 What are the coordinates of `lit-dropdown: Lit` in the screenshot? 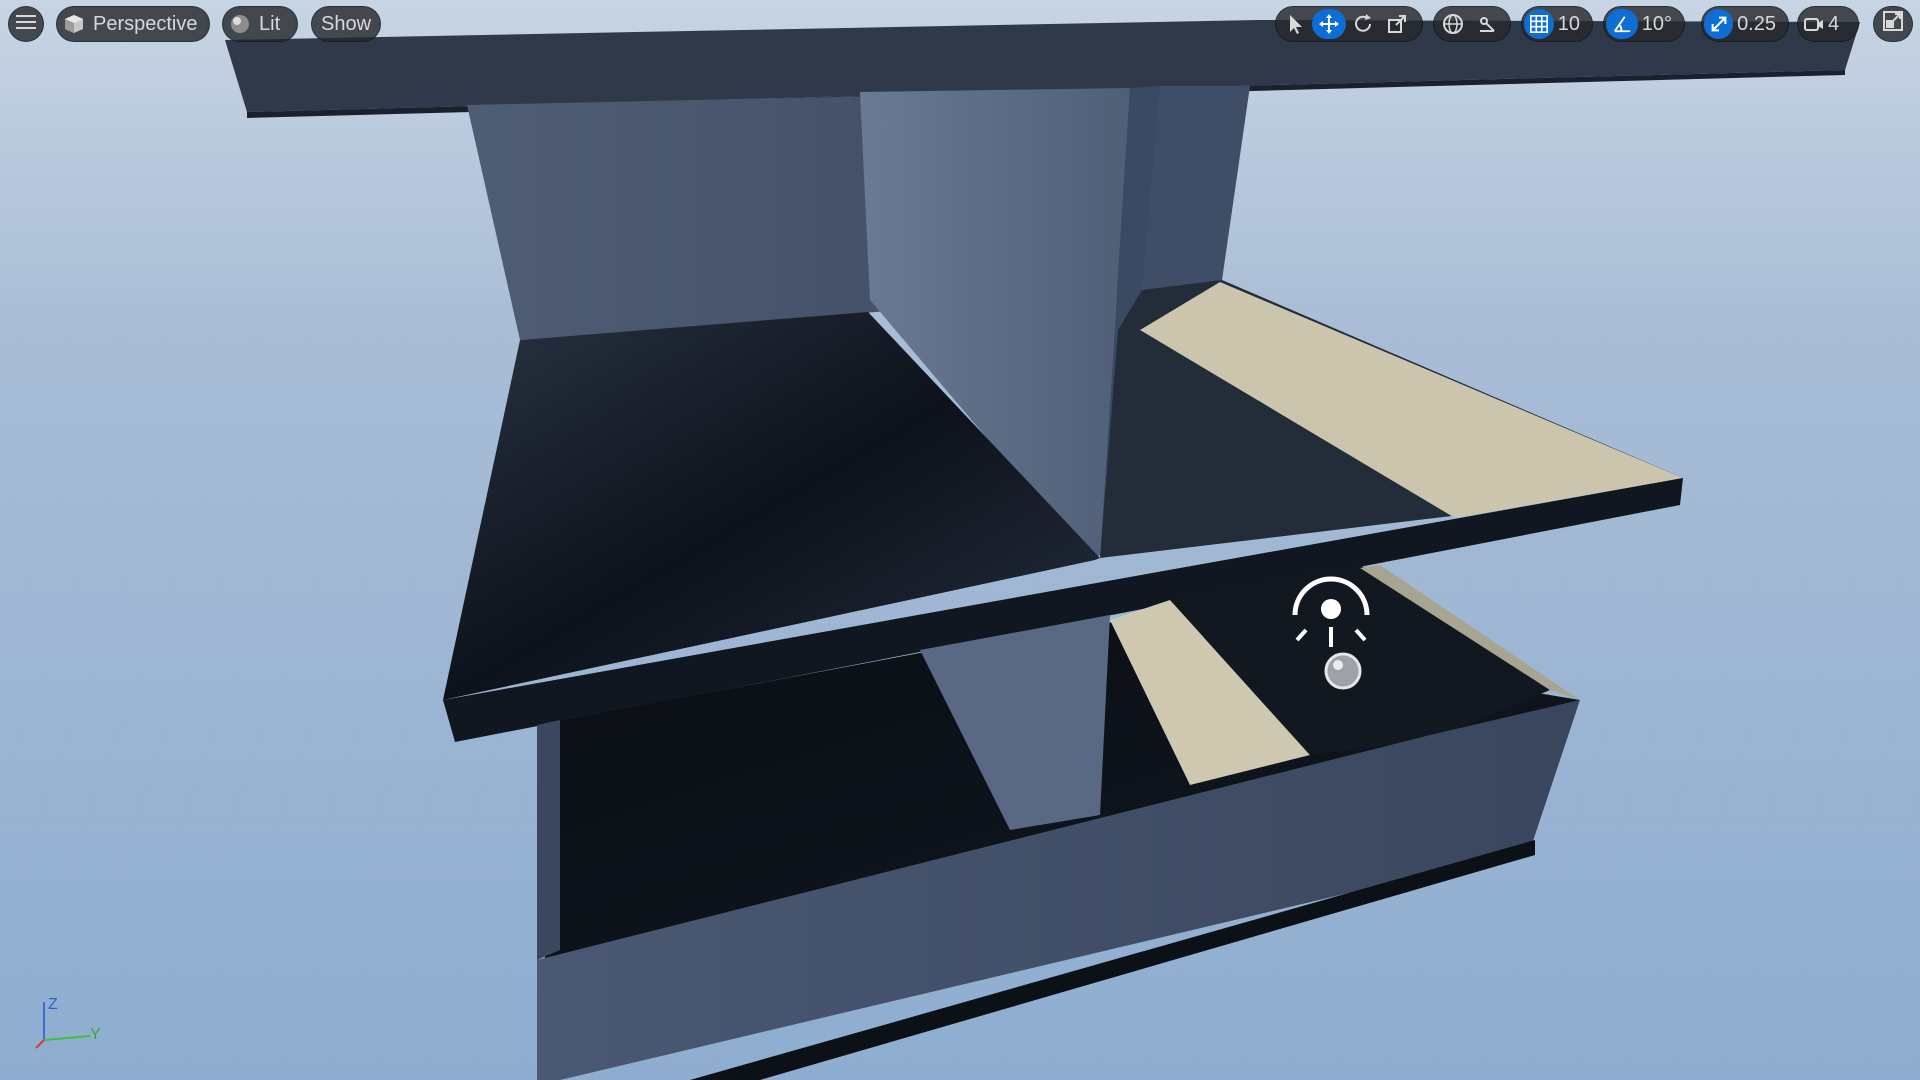 It's located at (260, 24).